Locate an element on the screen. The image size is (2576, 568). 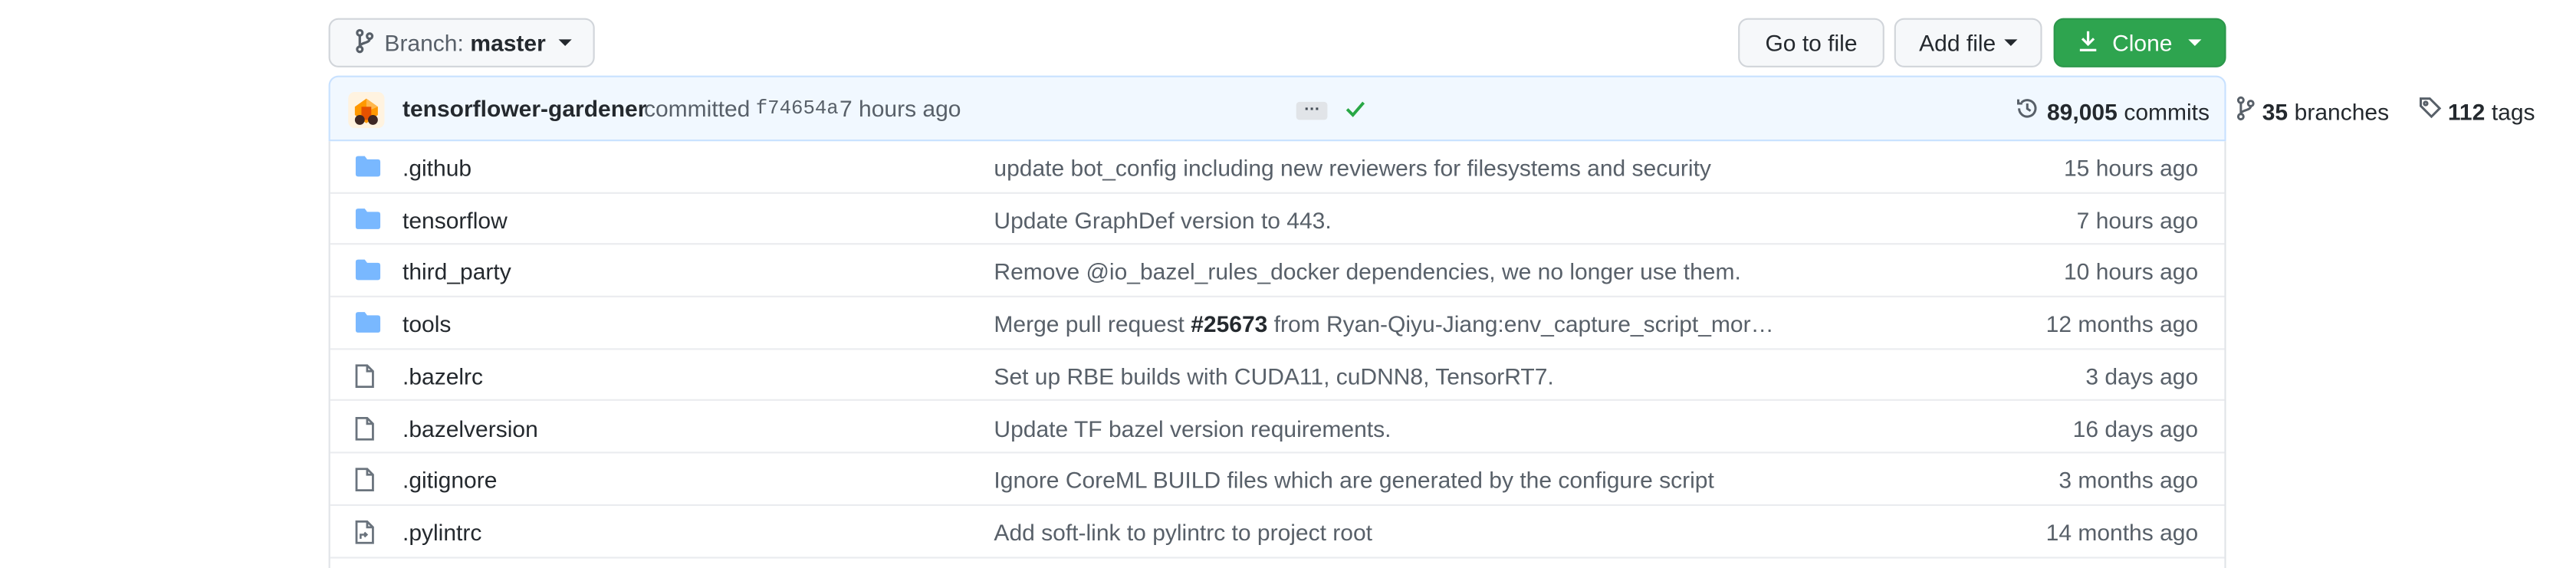
message-text: Merge pull request is located at coordinates (1092, 323).